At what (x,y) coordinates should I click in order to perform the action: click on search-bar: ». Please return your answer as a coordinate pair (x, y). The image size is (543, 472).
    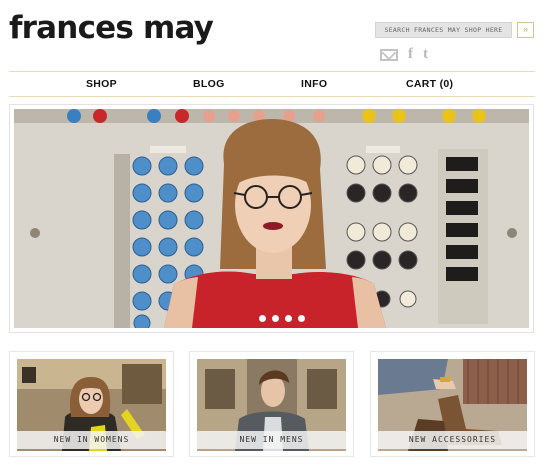
    Looking at the image, I should click on (454, 30).